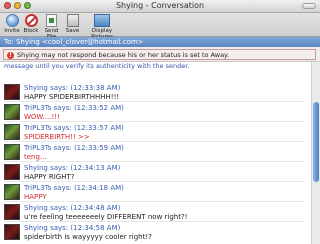 The width and height of the screenshot is (320, 244). I want to click on message-text: HAPPY, so click(35, 197).